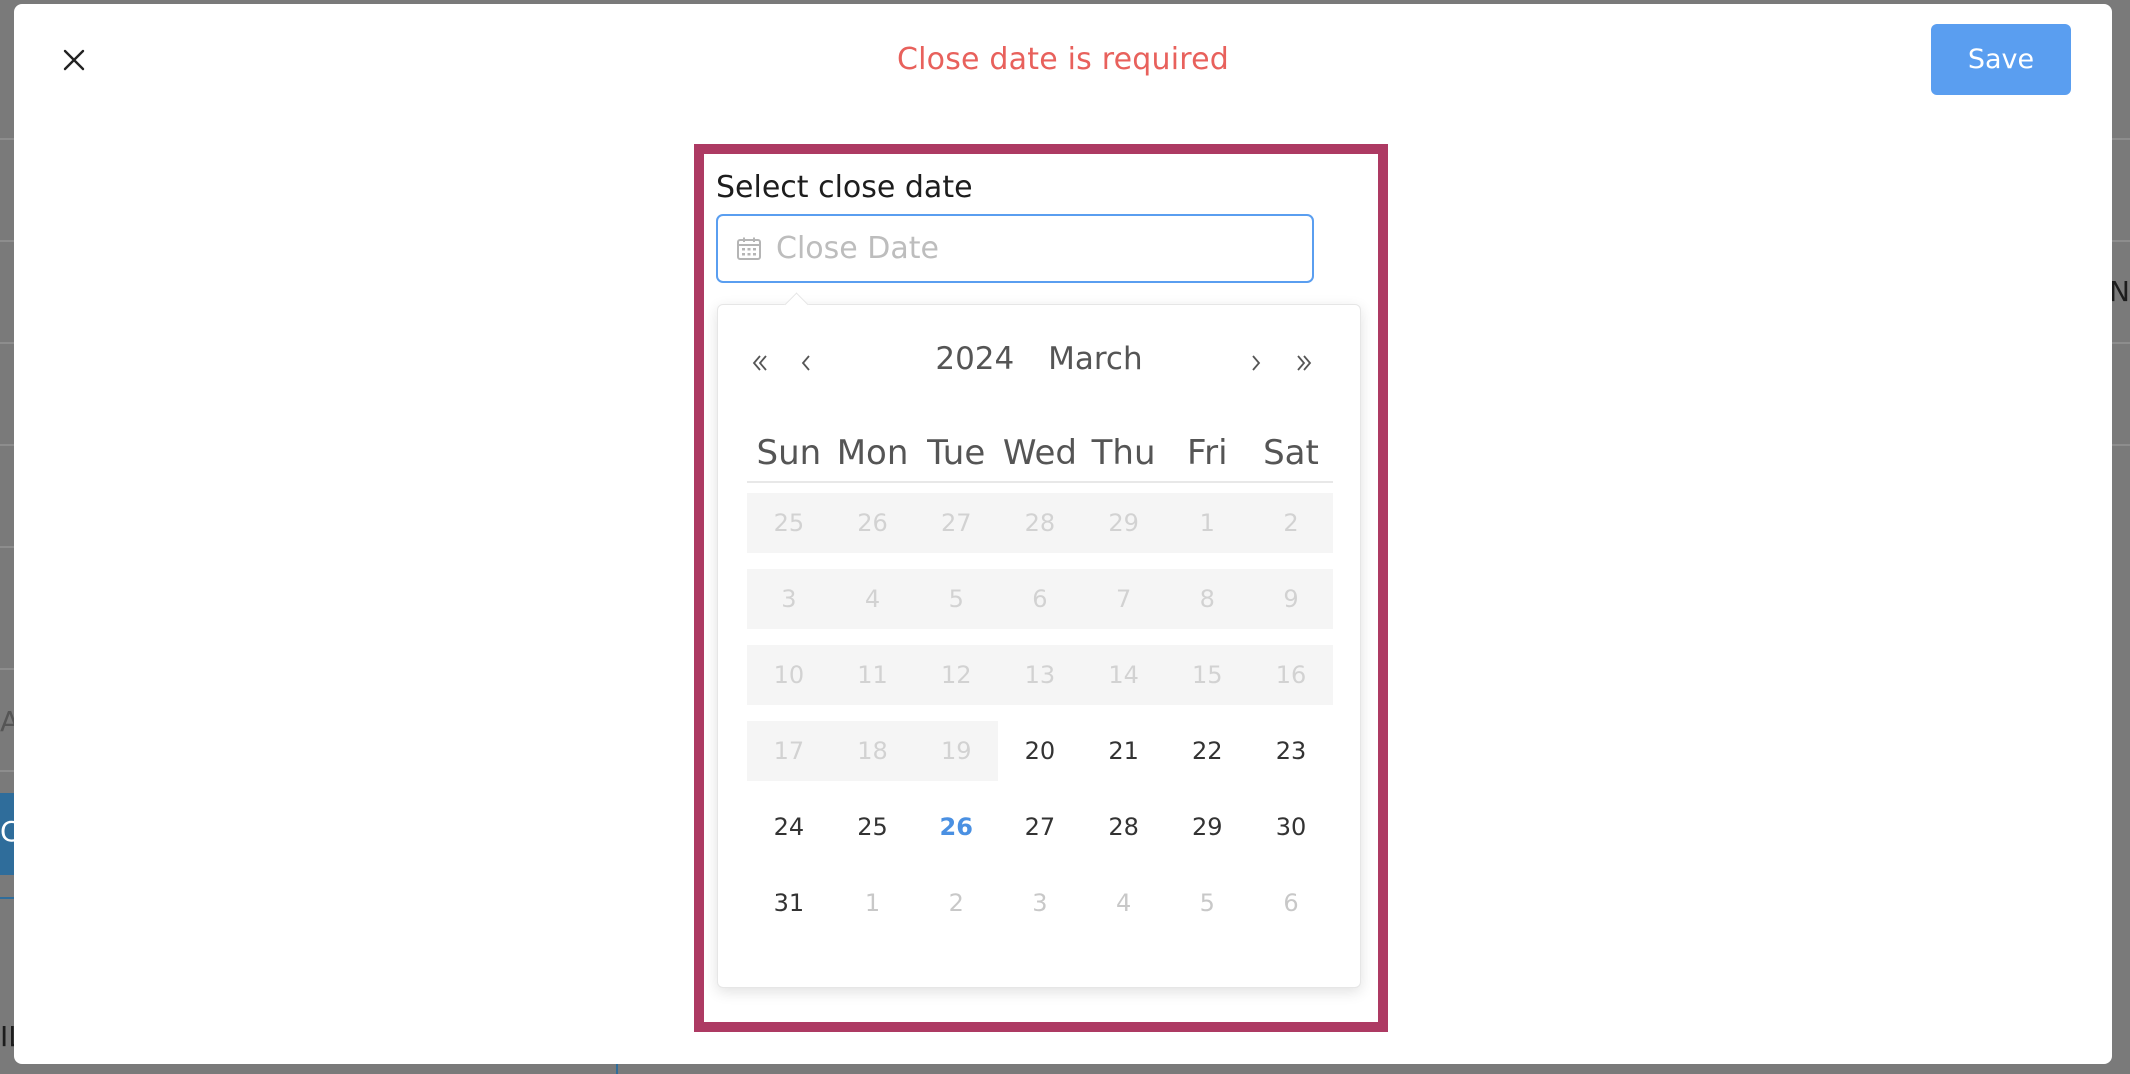  I want to click on calendar-week-row: 3456789, so click(1040, 599).